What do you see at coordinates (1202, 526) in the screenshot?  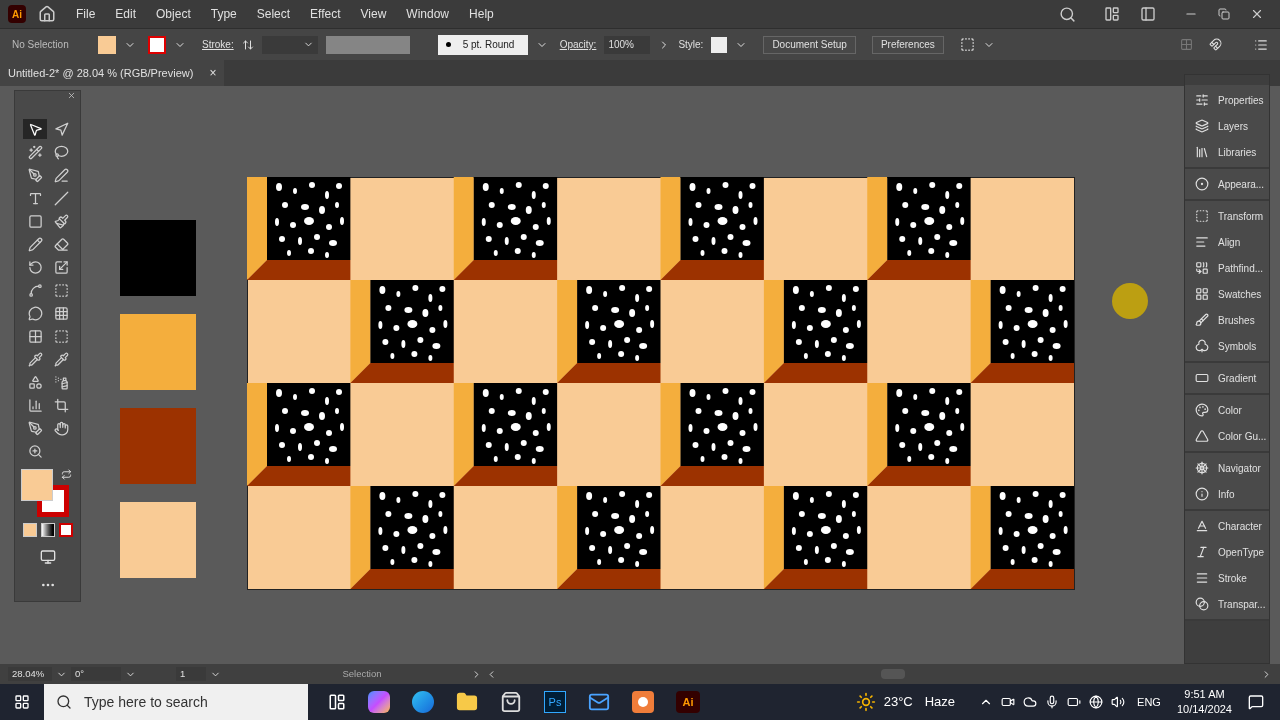 I see `baseline-icon` at bounding box center [1202, 526].